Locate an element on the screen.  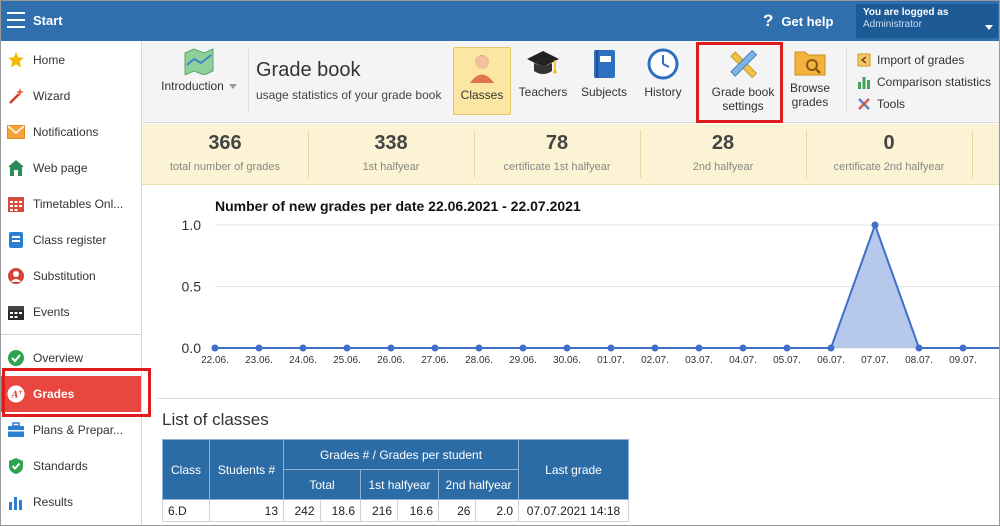
book-icon is located at coordinates (604, 64).